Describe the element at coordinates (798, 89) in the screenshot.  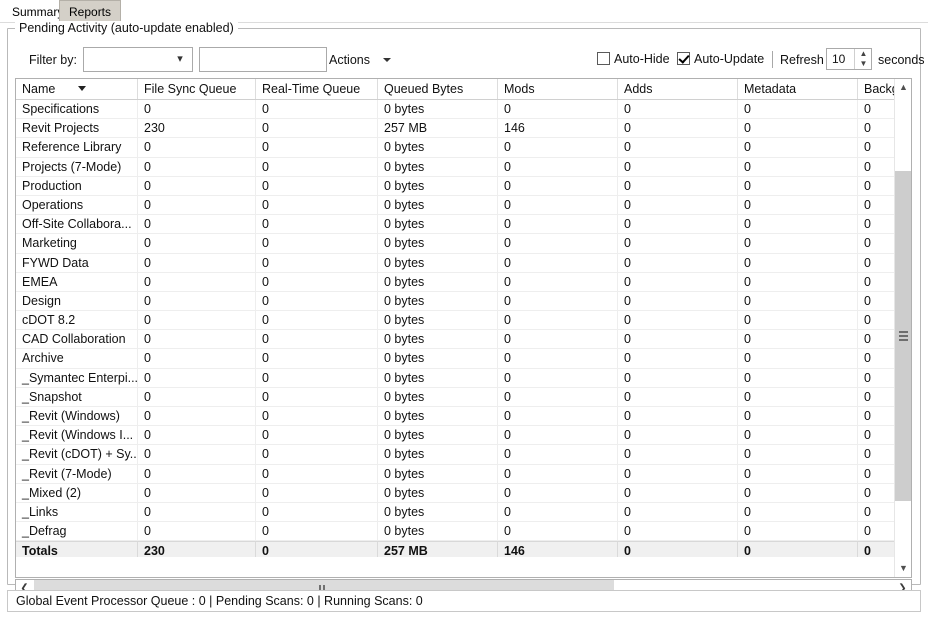
I see `grid-column-header: Metadata` at that location.